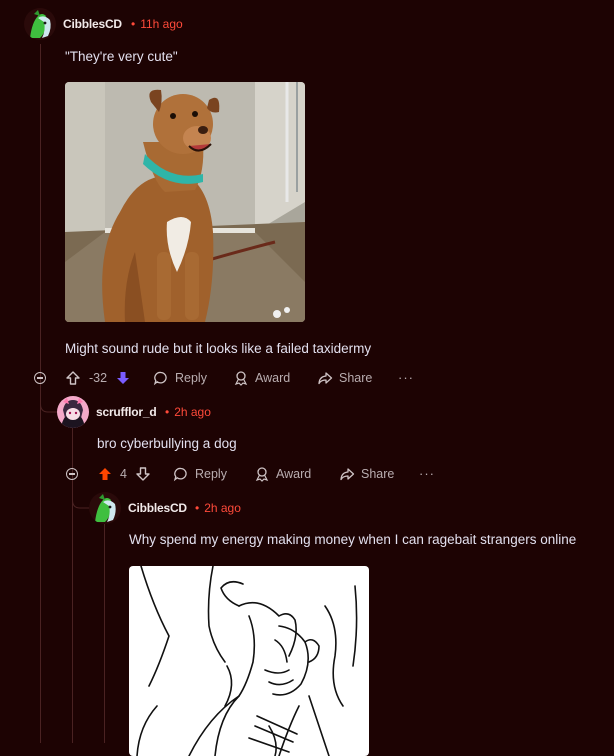 This screenshot has height=756, width=614. What do you see at coordinates (98, 378) in the screenshot?
I see `vote-score: -32` at bounding box center [98, 378].